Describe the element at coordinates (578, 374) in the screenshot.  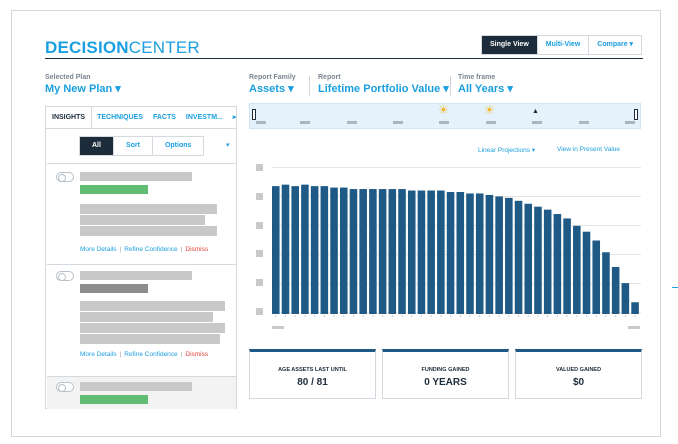
I see `stat-card-valued-gained: VALUED GAINED $0` at that location.